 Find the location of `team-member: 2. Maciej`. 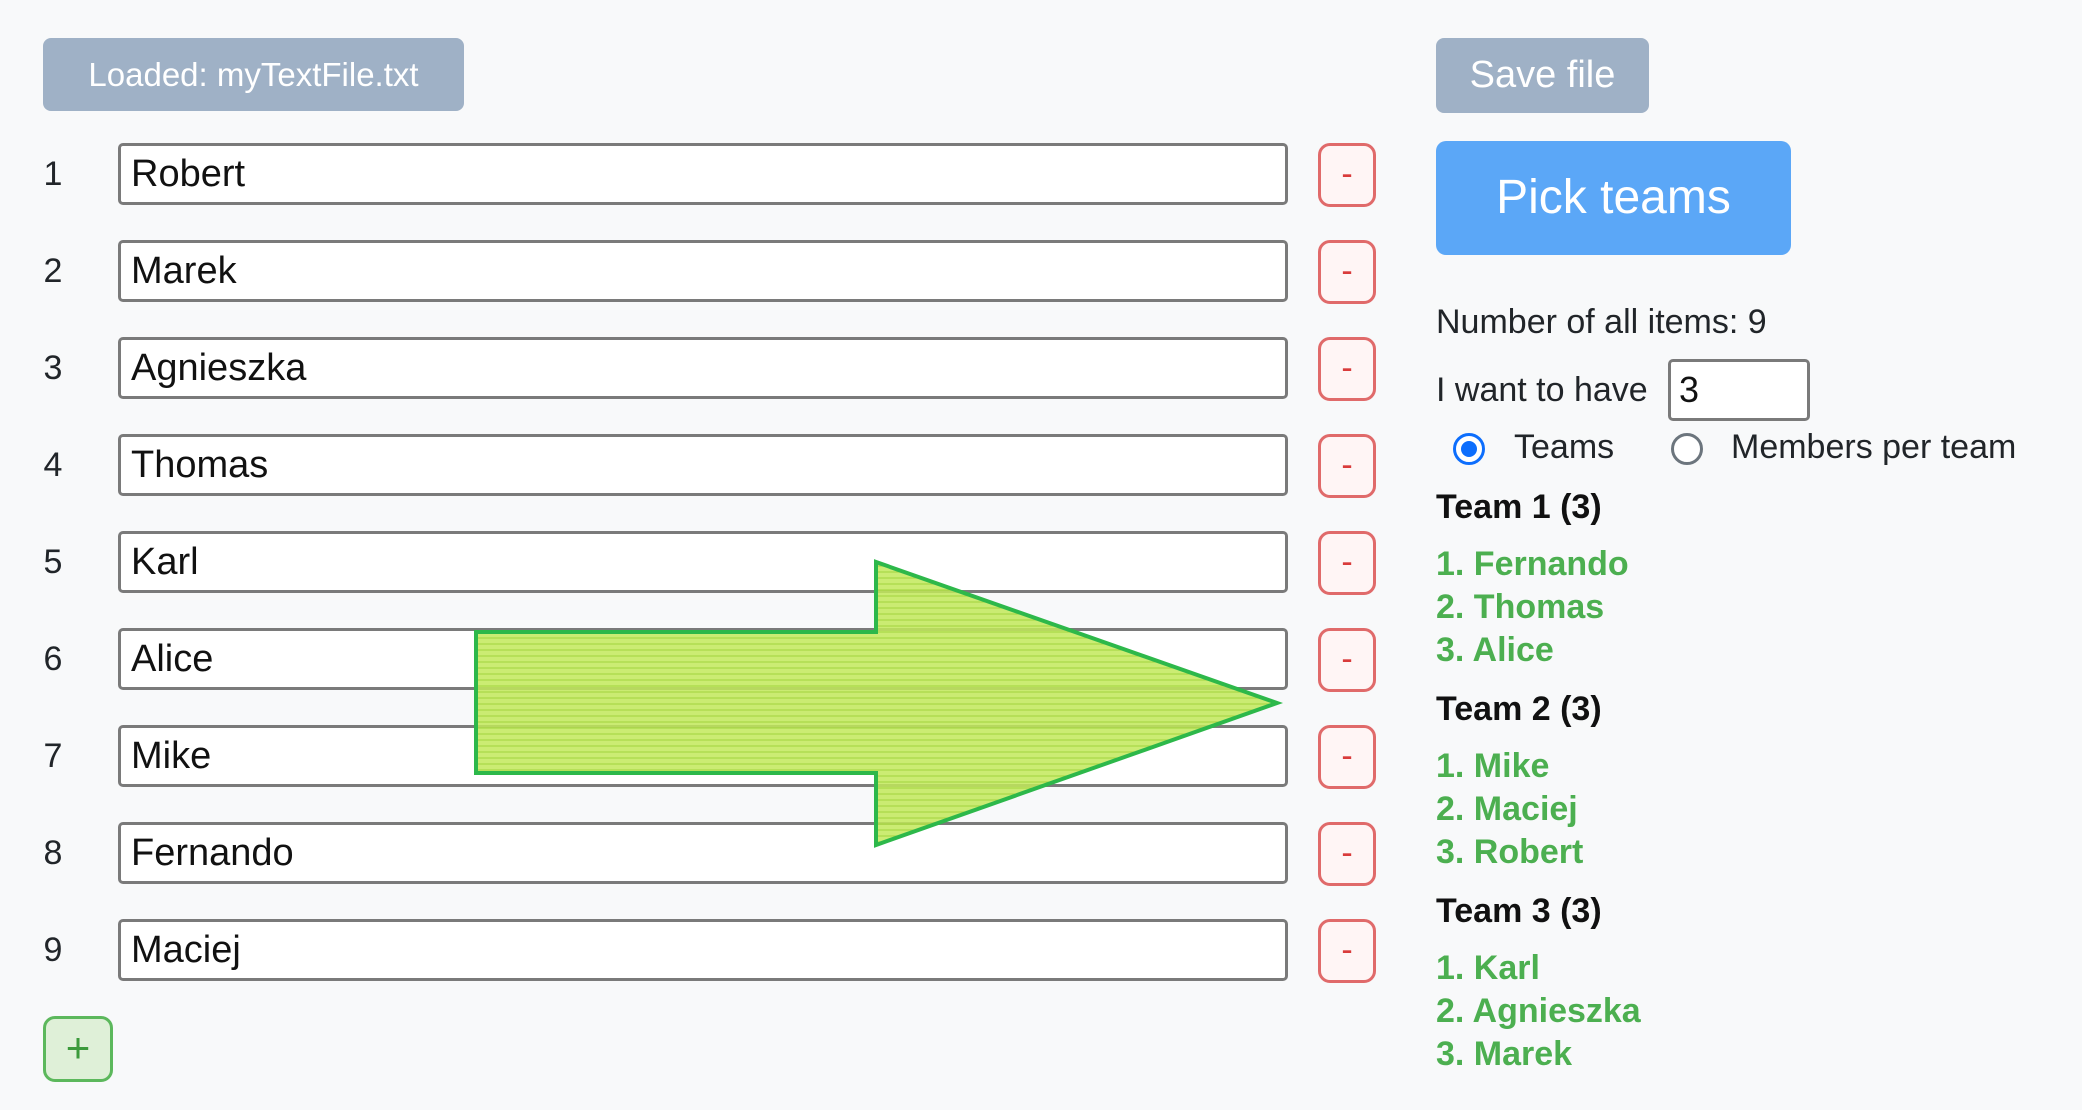

team-member: 2. Maciej is located at coordinates (1507, 809).